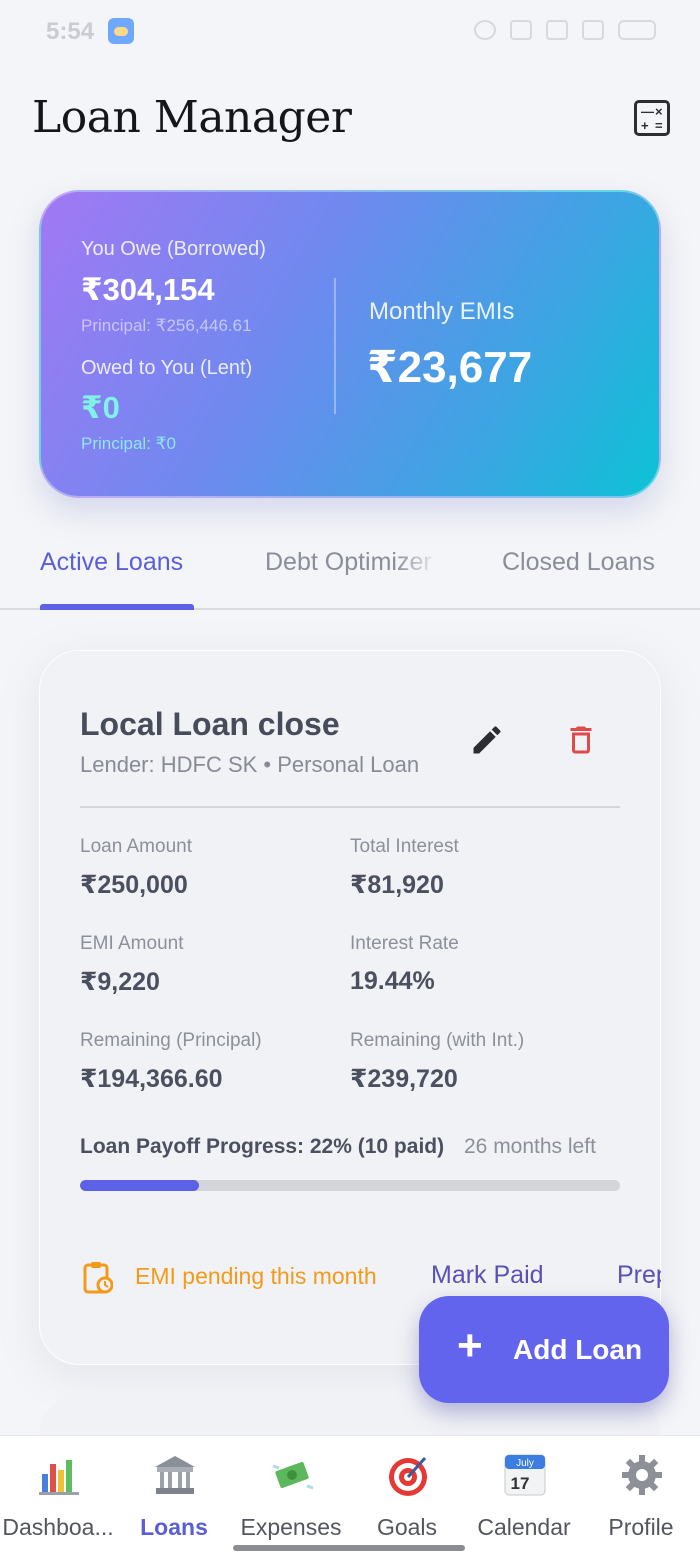 The height and width of the screenshot is (1556, 700). I want to click on nav-label-loans: Loans, so click(174, 1527).